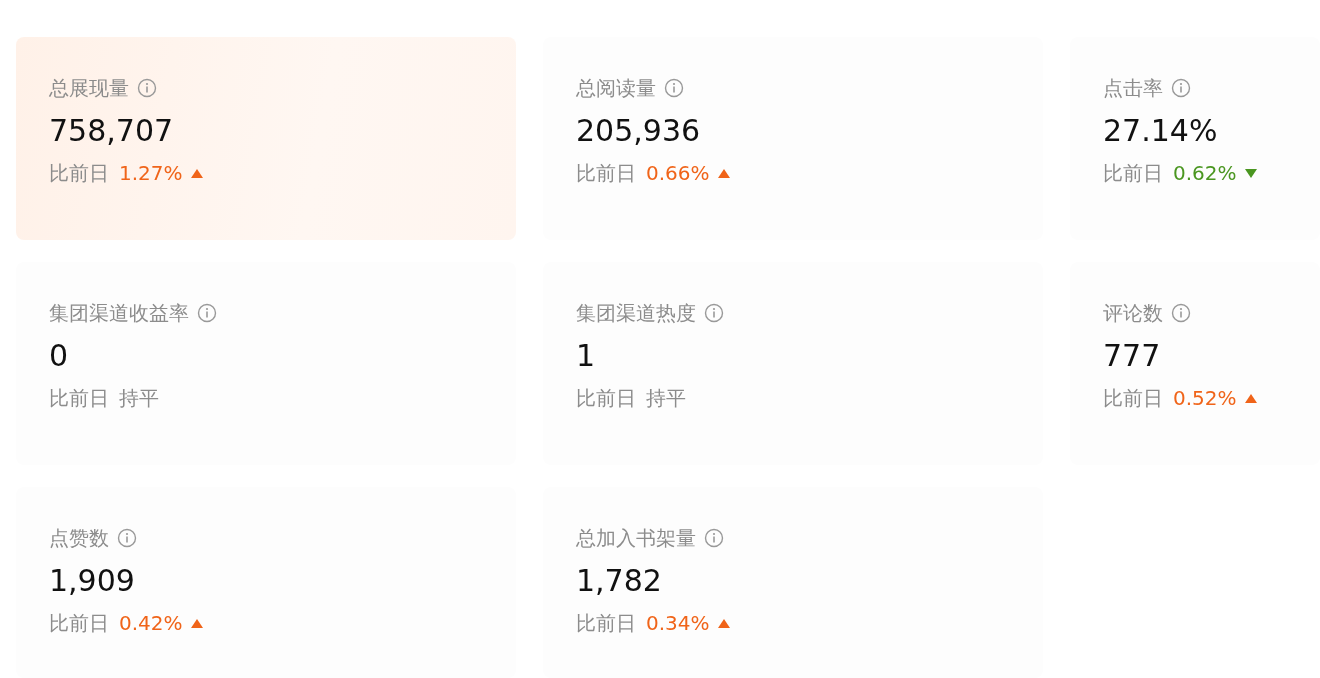 This screenshot has width=1320, height=678. Describe the element at coordinates (1250, 173) in the screenshot. I see `down-triangle-icon` at that location.